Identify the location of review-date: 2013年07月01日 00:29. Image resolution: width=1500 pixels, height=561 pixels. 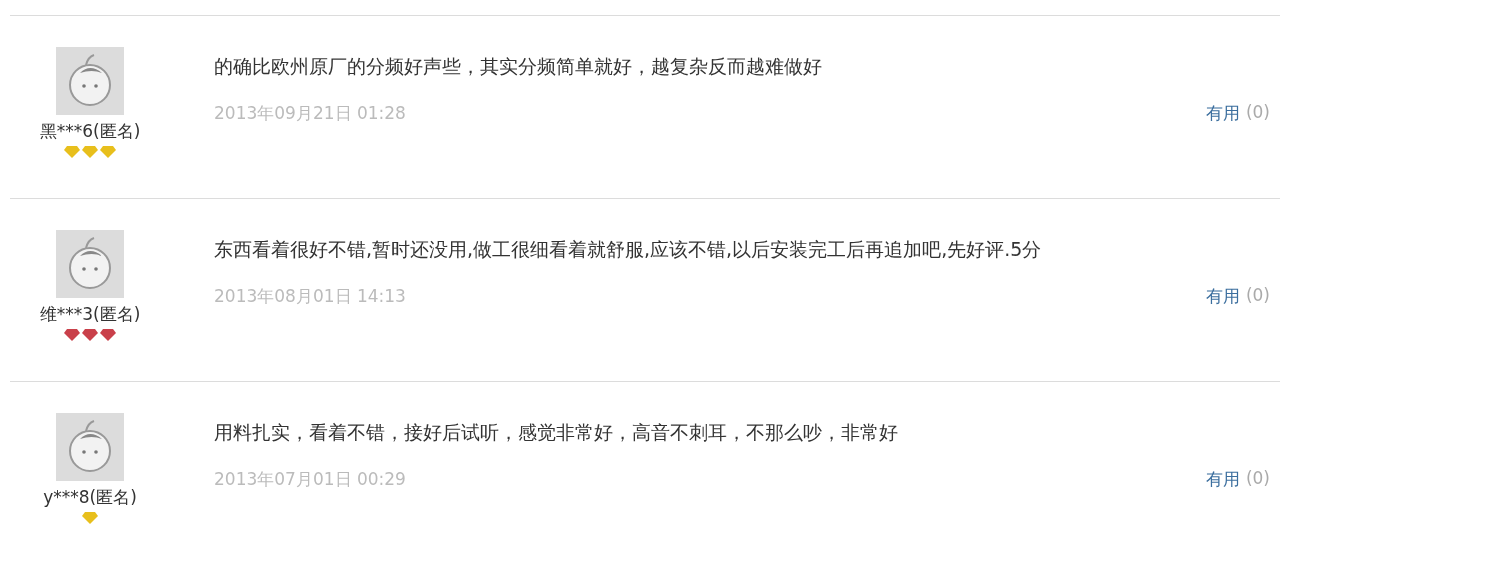
(310, 479).